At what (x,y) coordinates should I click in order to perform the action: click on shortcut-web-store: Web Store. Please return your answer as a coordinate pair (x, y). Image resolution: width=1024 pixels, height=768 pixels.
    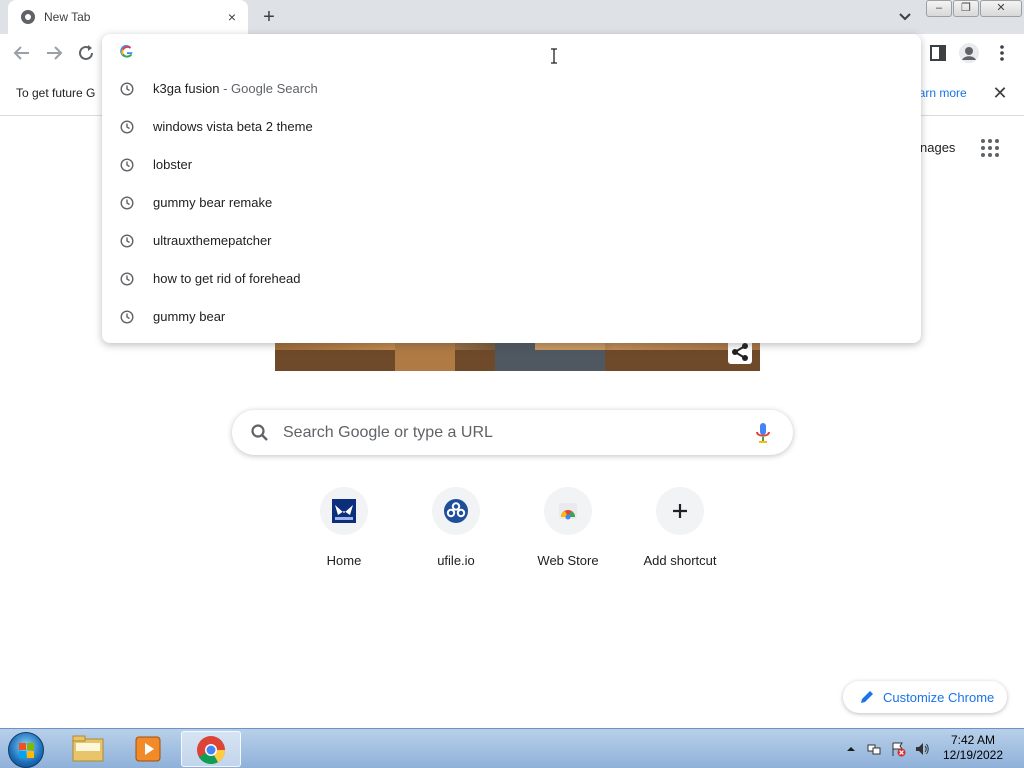
    Looking at the image, I should click on (568, 532).